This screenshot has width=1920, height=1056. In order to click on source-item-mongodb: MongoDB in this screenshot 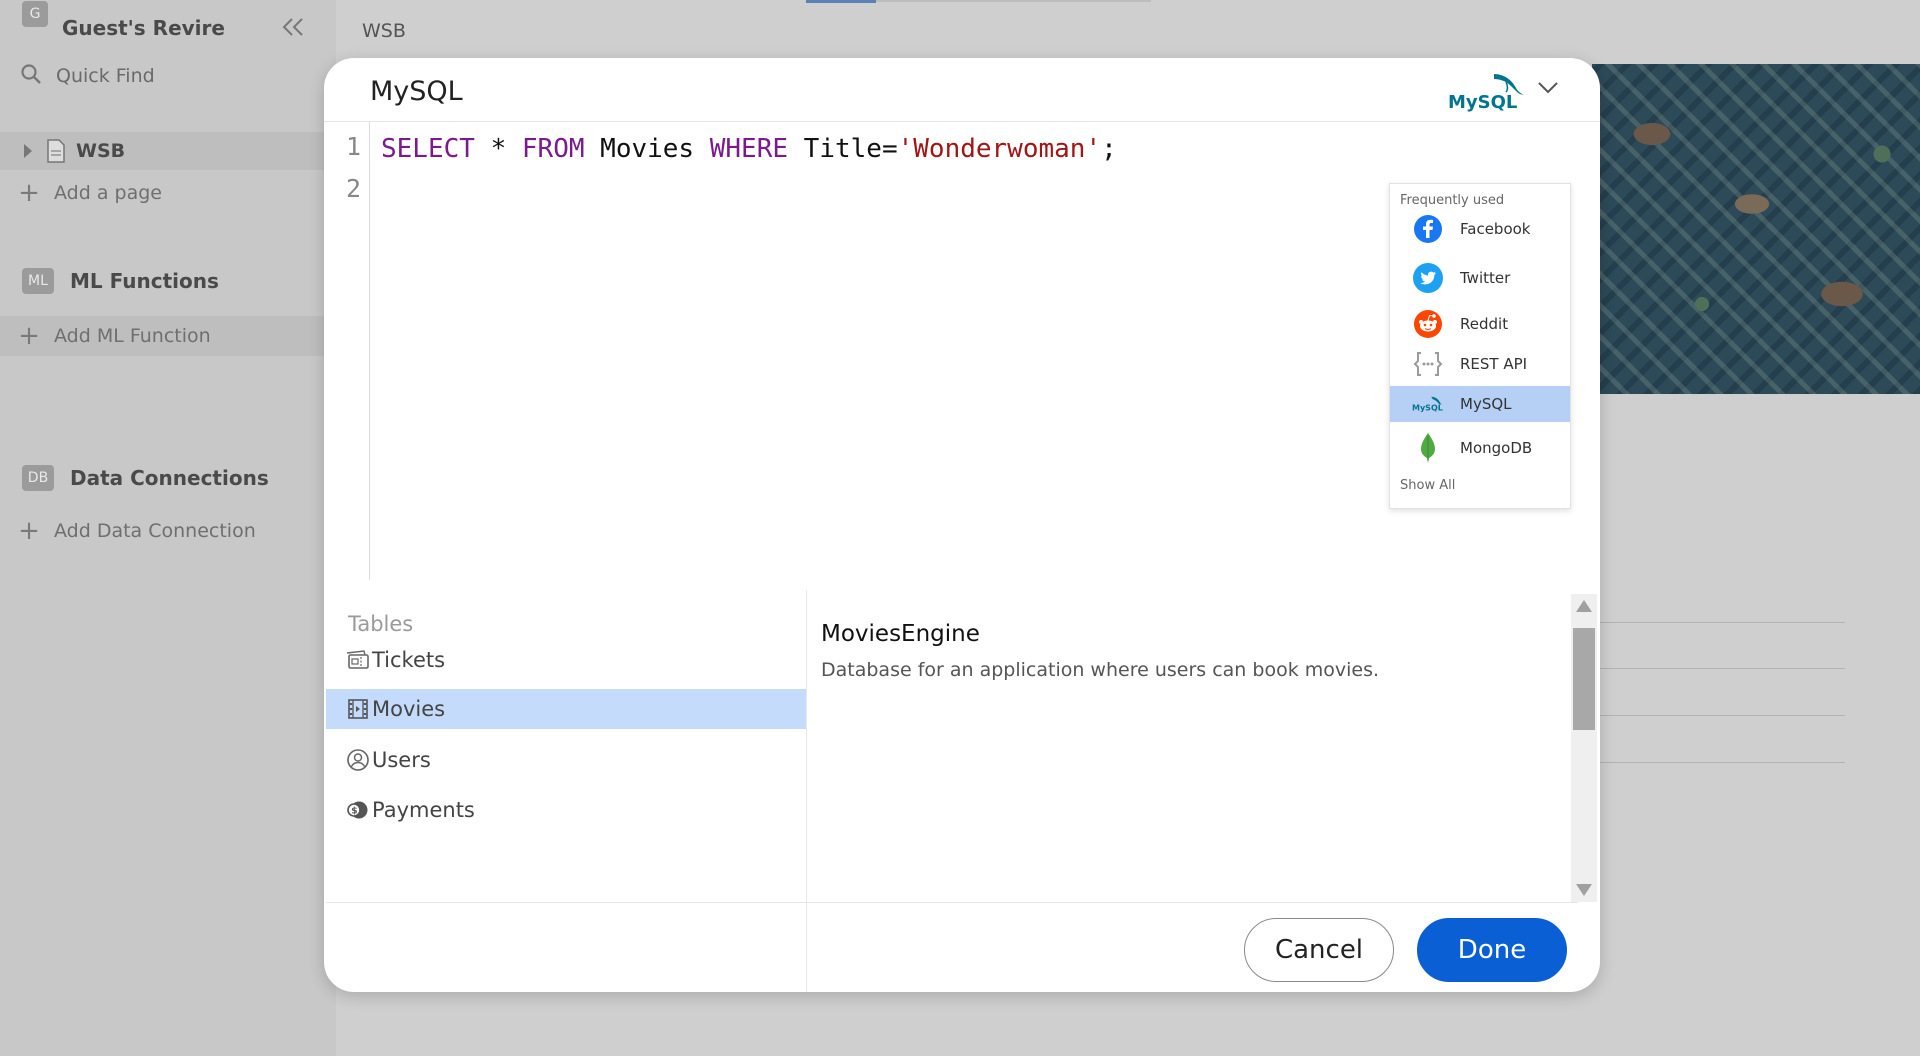, I will do `click(1480, 448)`.